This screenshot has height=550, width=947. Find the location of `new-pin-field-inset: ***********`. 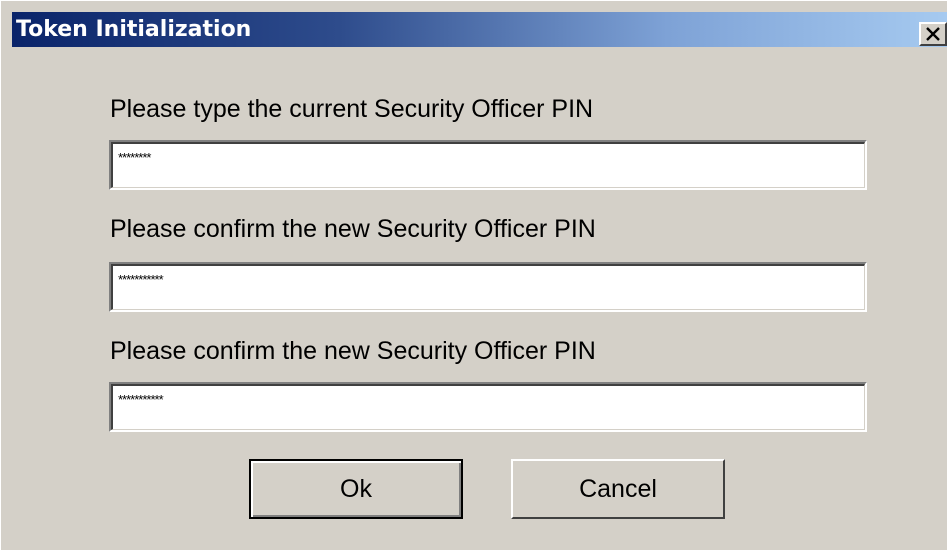

new-pin-field-inset: *********** is located at coordinates (488, 287).